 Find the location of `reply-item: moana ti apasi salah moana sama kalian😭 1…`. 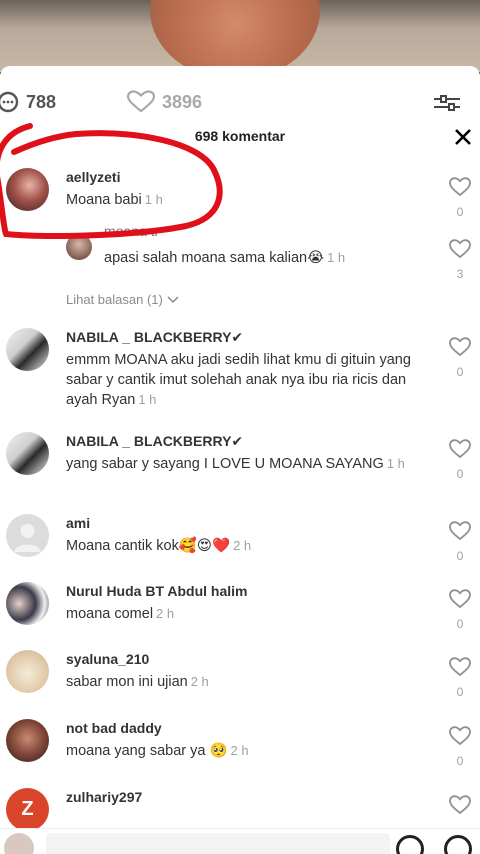

reply-item: moana ti apasi salah moana sama kalian😭 1… is located at coordinates (240, 259).